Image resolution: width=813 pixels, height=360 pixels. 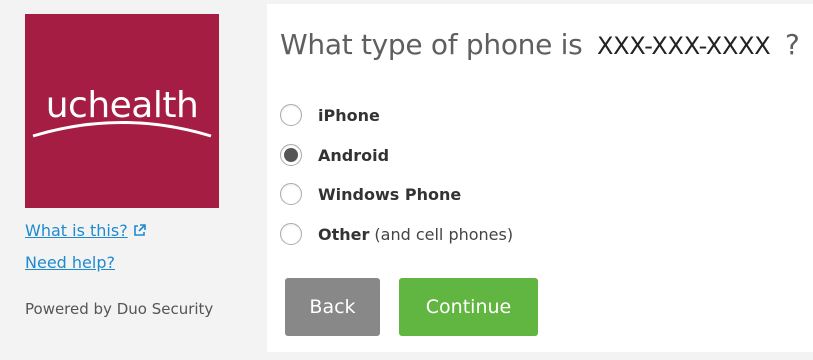 I want to click on uchealth-logo: uchealth, so click(x=122, y=111).